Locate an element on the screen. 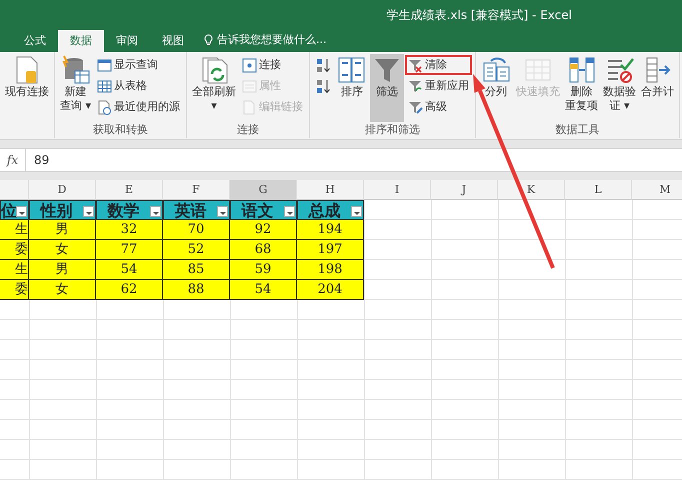  column-header: D is located at coordinates (62, 190).